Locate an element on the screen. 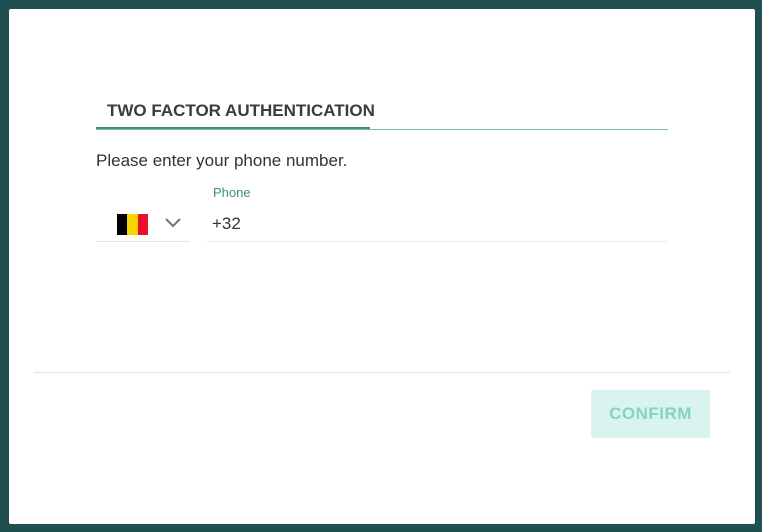 The image size is (762, 532). confirm-button: CONFIRM is located at coordinates (650, 414).